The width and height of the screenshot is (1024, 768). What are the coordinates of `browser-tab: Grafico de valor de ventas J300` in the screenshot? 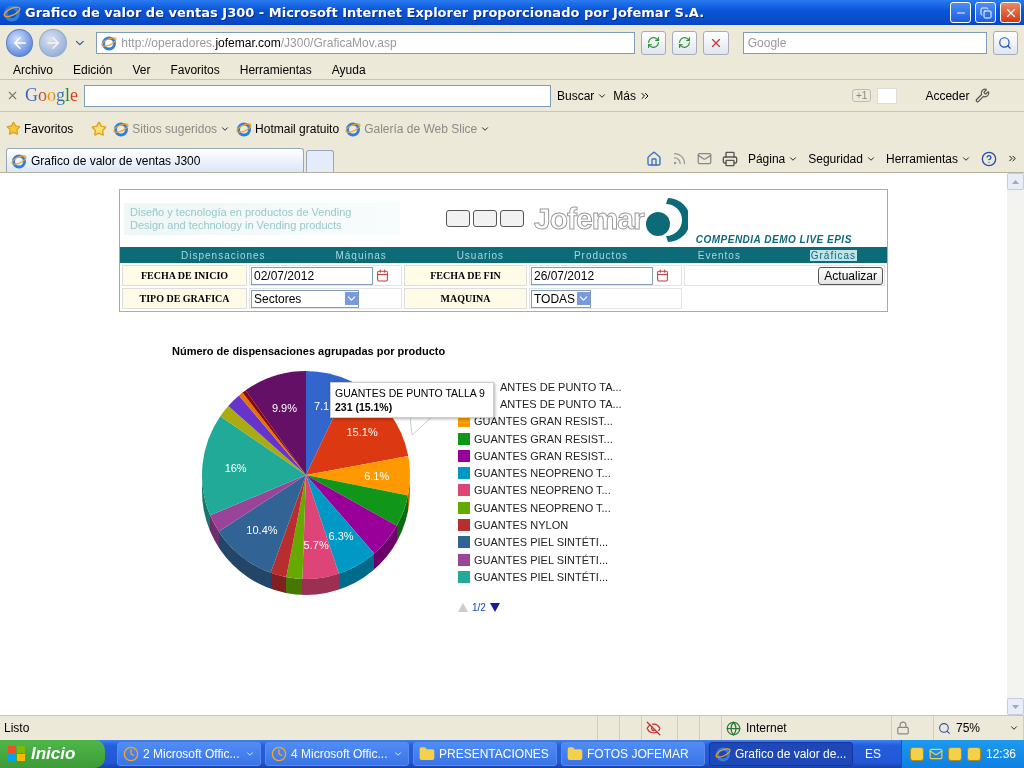 It's located at (155, 160).